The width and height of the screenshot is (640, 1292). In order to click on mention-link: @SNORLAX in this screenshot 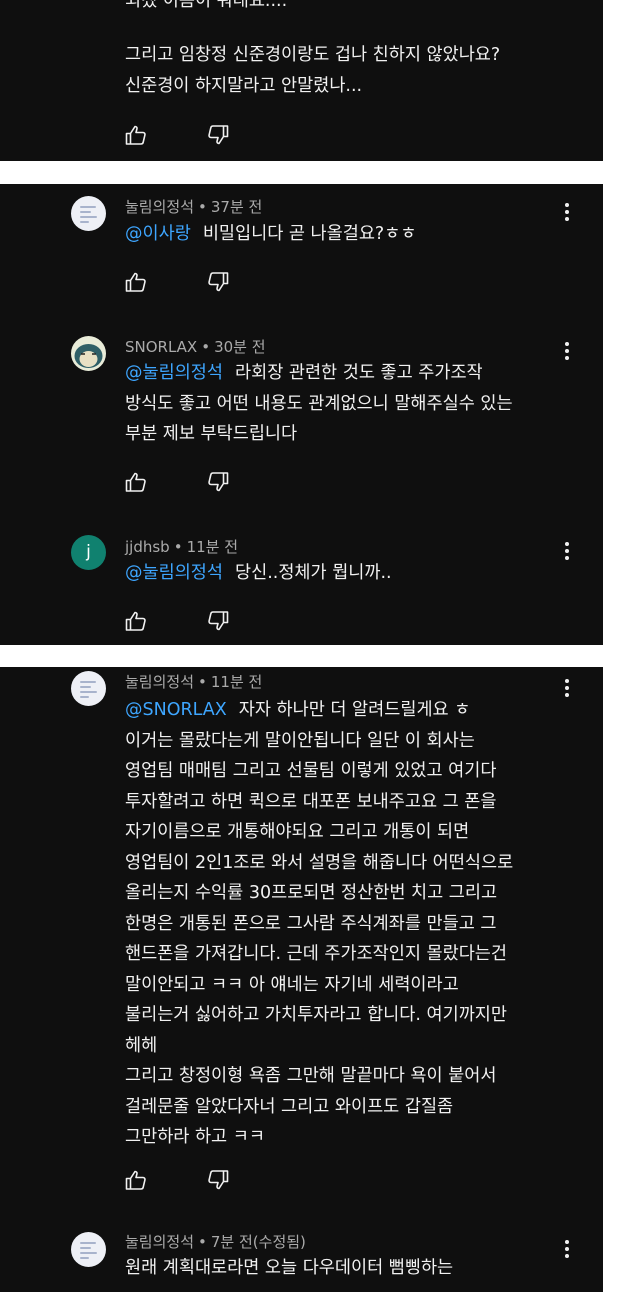, I will do `click(176, 710)`.